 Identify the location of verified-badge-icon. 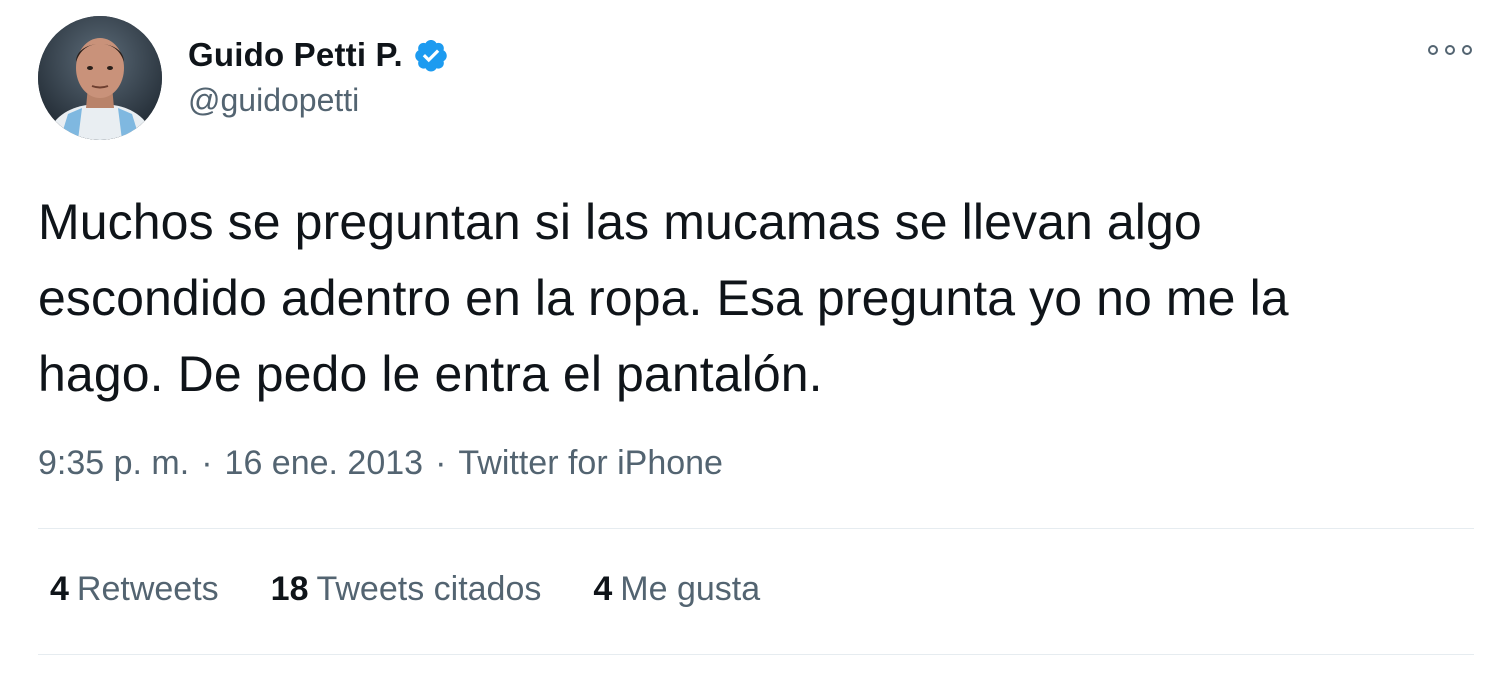
(431, 55).